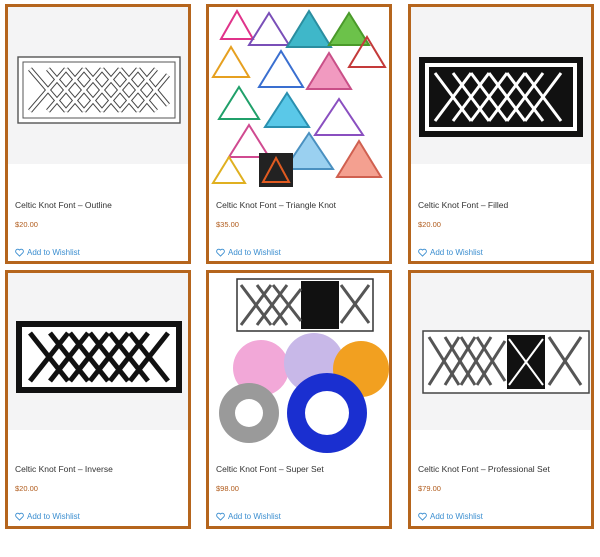 The width and height of the screenshot is (600, 557). What do you see at coordinates (429, 488) in the screenshot?
I see `product-price: $79.00` at bounding box center [429, 488].